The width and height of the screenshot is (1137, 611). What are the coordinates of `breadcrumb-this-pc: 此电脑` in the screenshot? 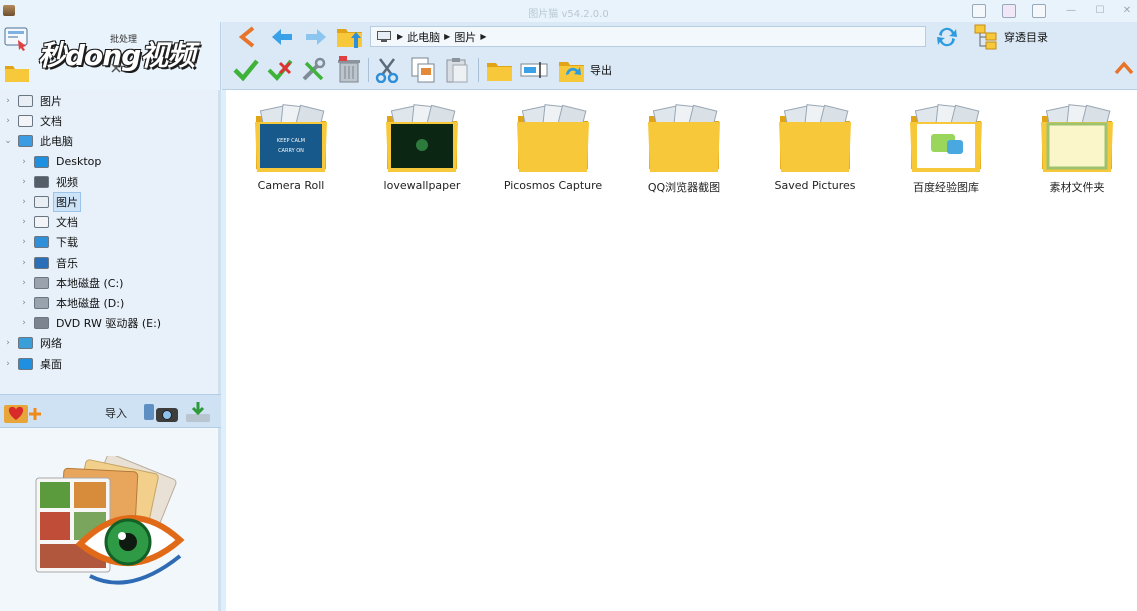 It's located at (423, 37).